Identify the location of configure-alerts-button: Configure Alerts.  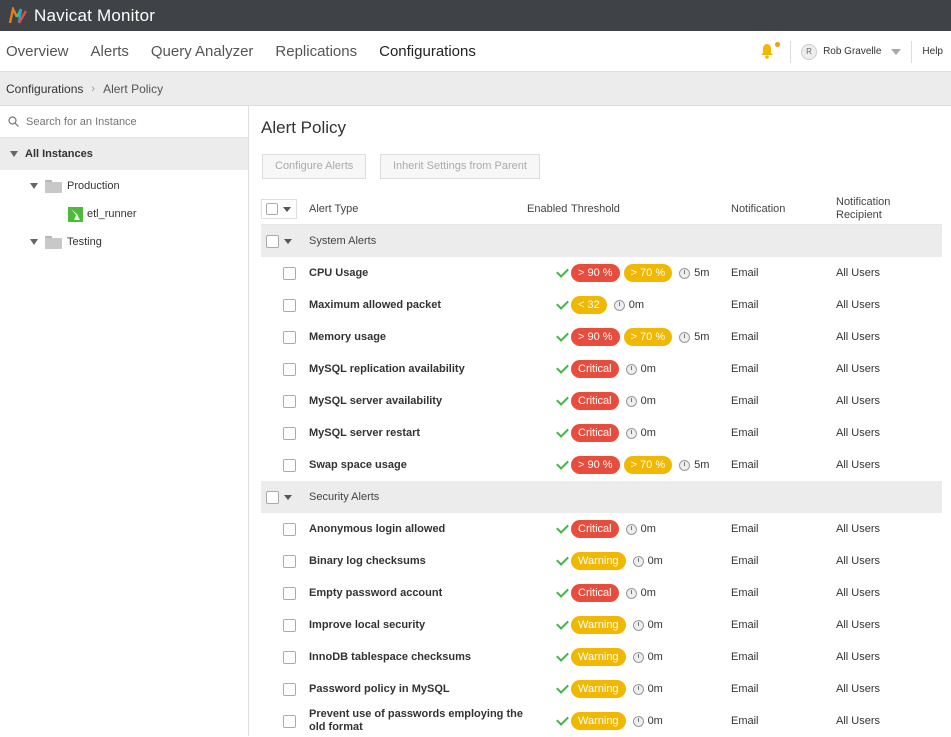
(314, 166).